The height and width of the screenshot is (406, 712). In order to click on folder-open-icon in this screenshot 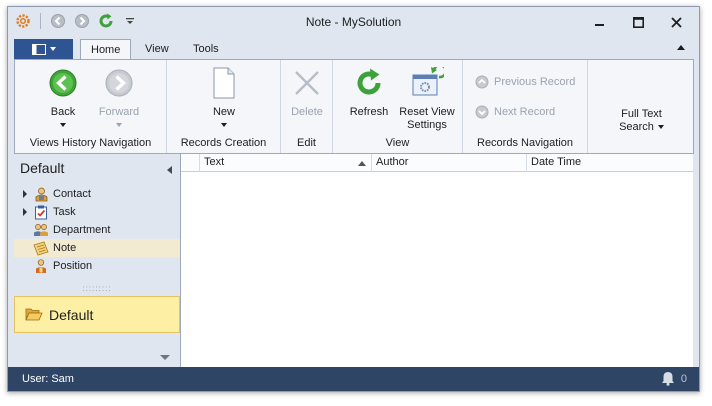, I will do `click(34, 314)`.